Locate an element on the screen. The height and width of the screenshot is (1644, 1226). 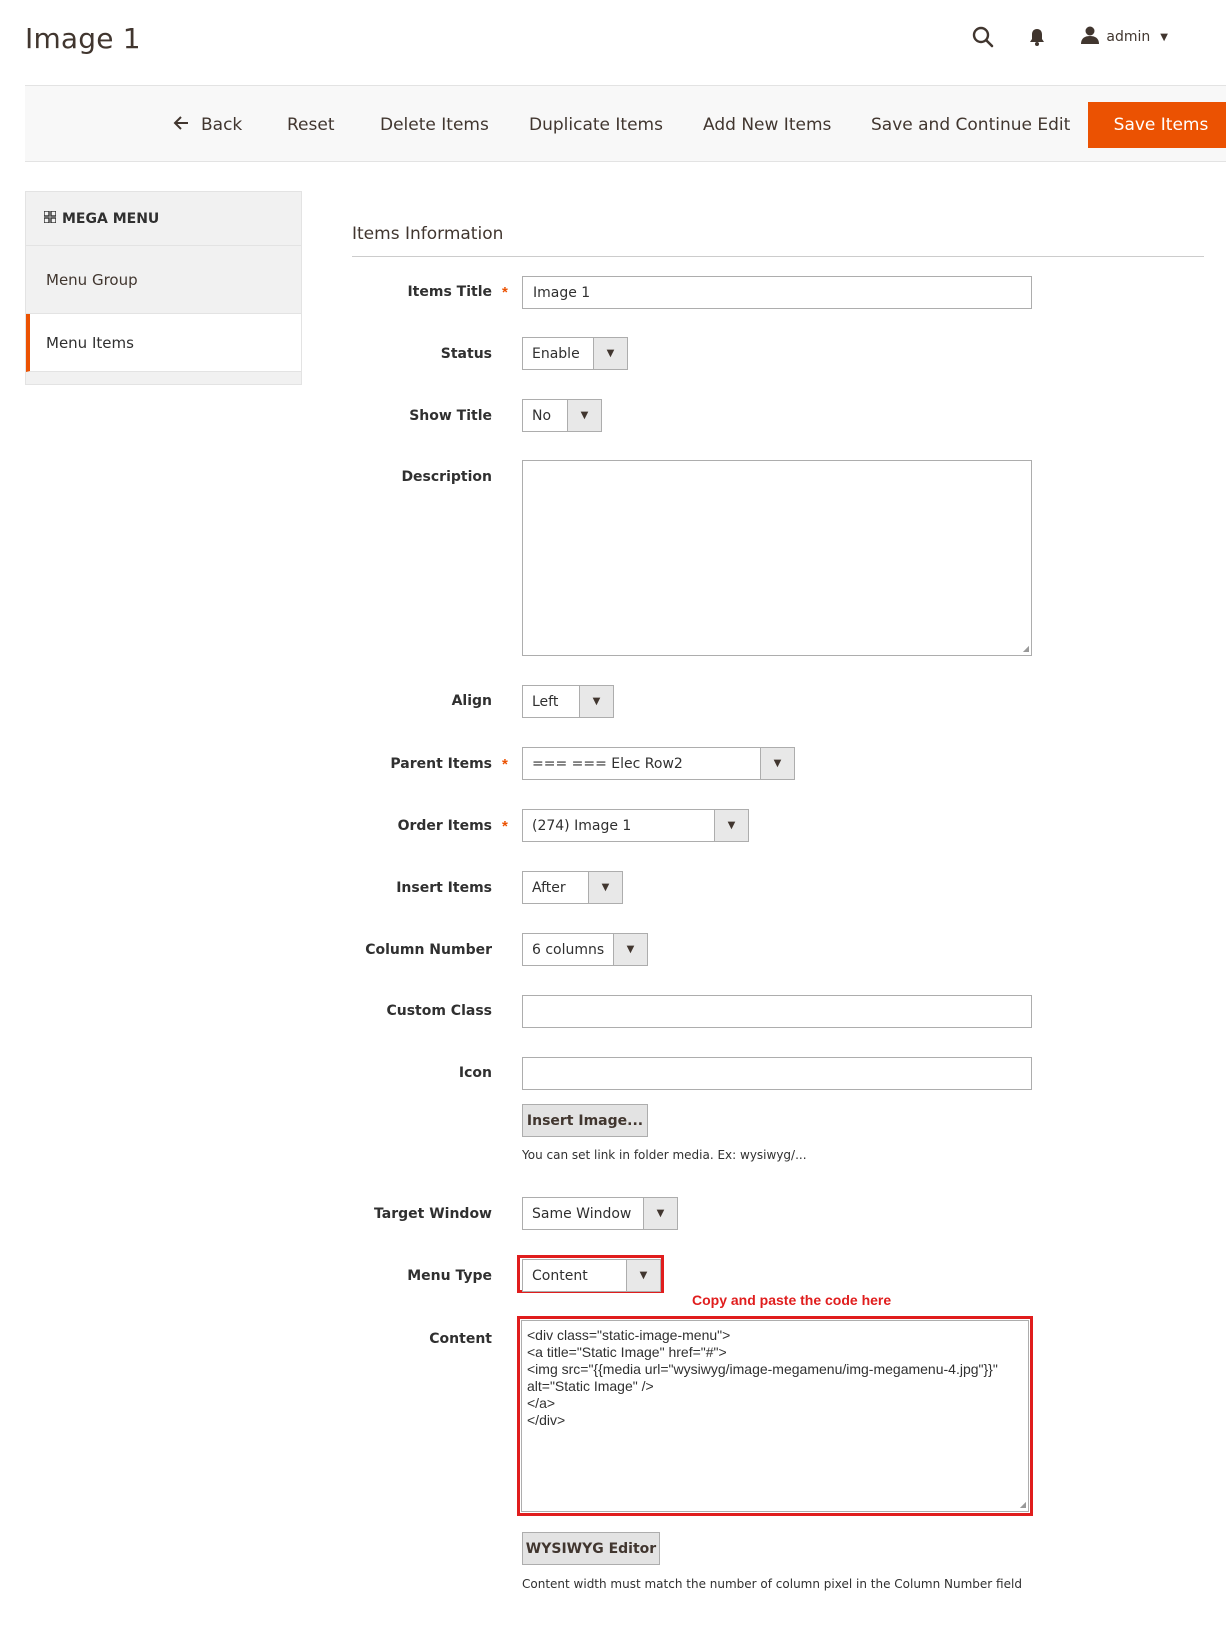
status-select: Enable ▼ is located at coordinates (575, 353).